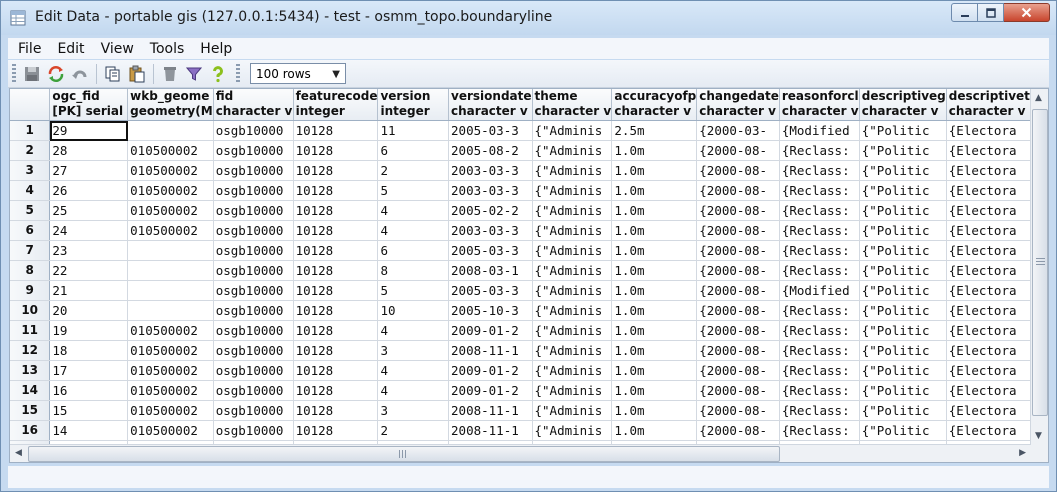 This screenshot has height=492, width=1057. What do you see at coordinates (490, 150) in the screenshot?
I see `table-cell: 2005-08-2` at bounding box center [490, 150].